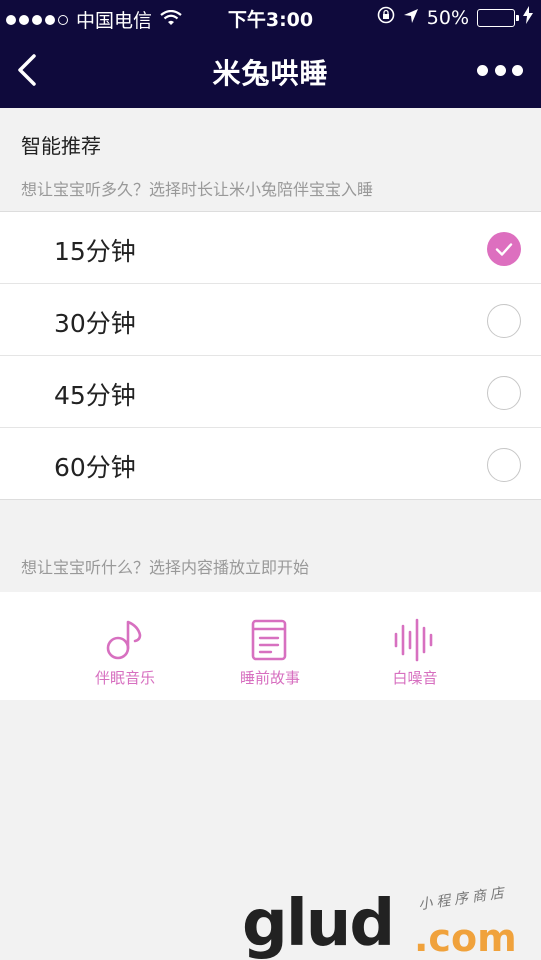 The width and height of the screenshot is (541, 960). I want to click on more-options-button, so click(500, 70).